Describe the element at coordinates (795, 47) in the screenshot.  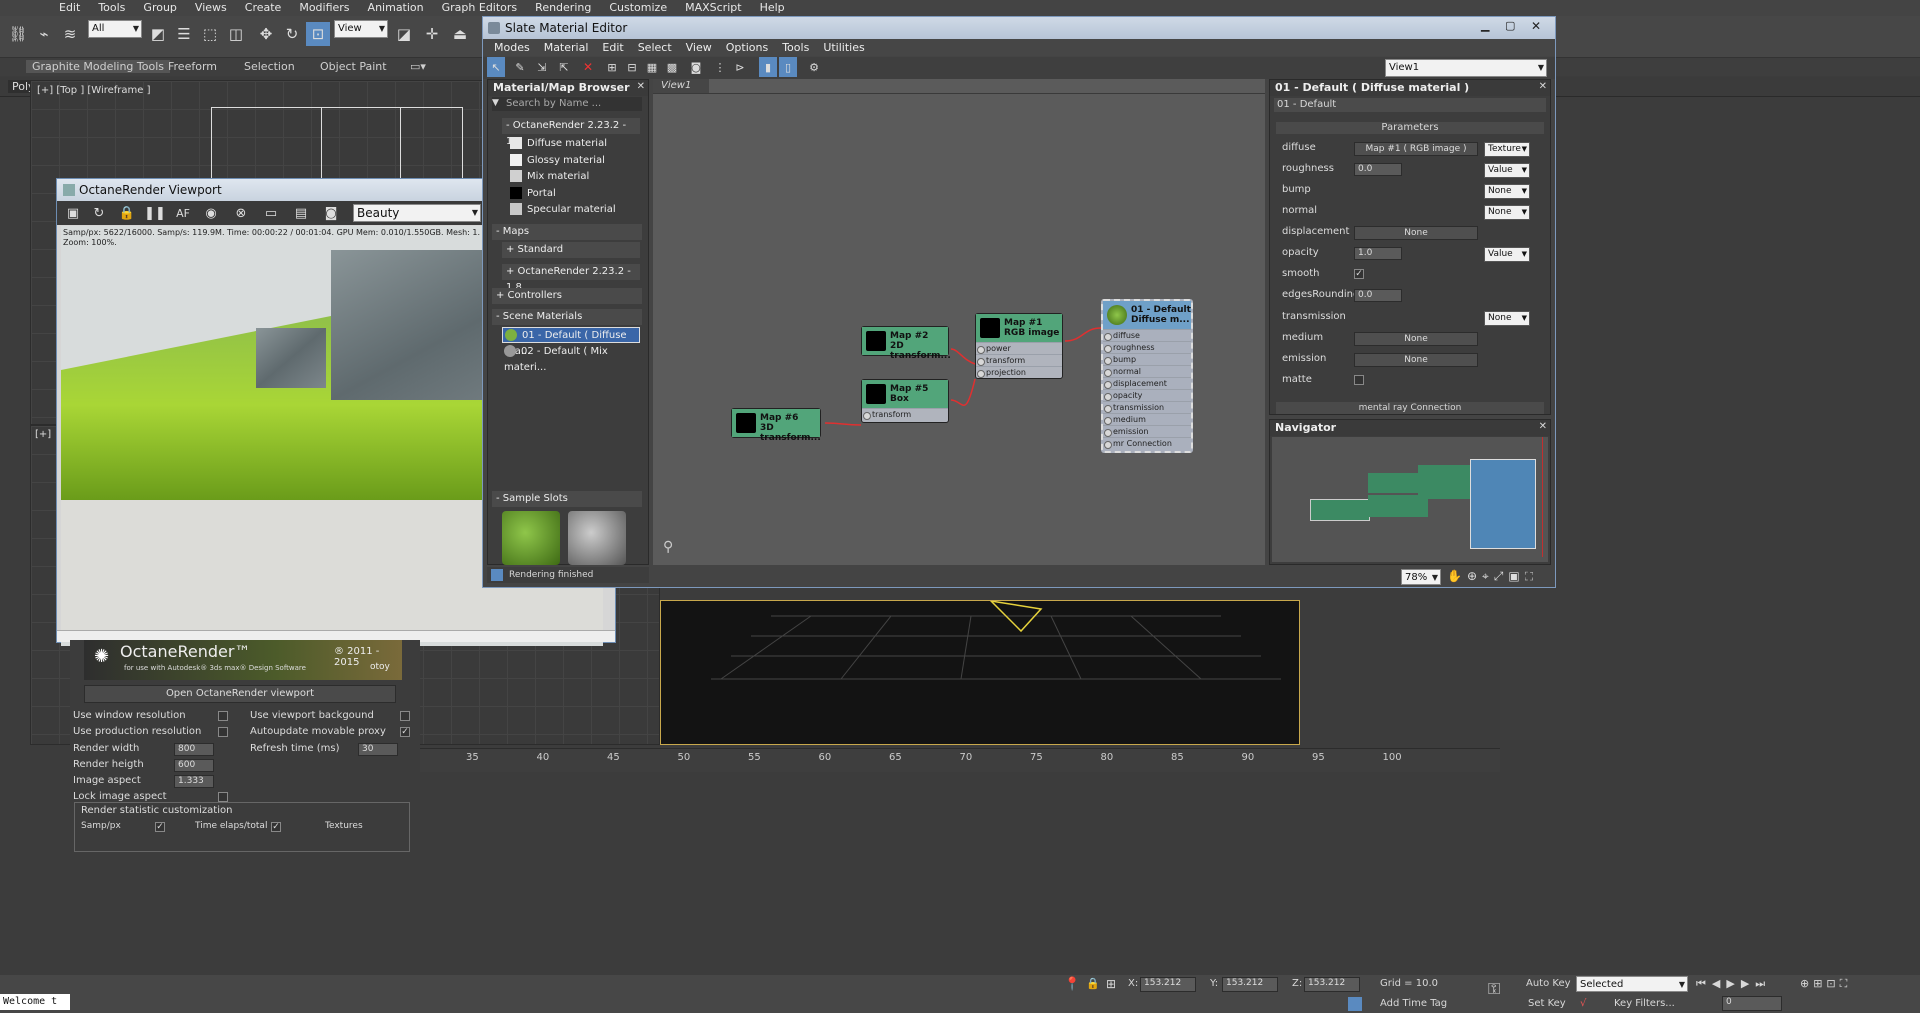
I see `slate-menu-tools: Tools` at that location.